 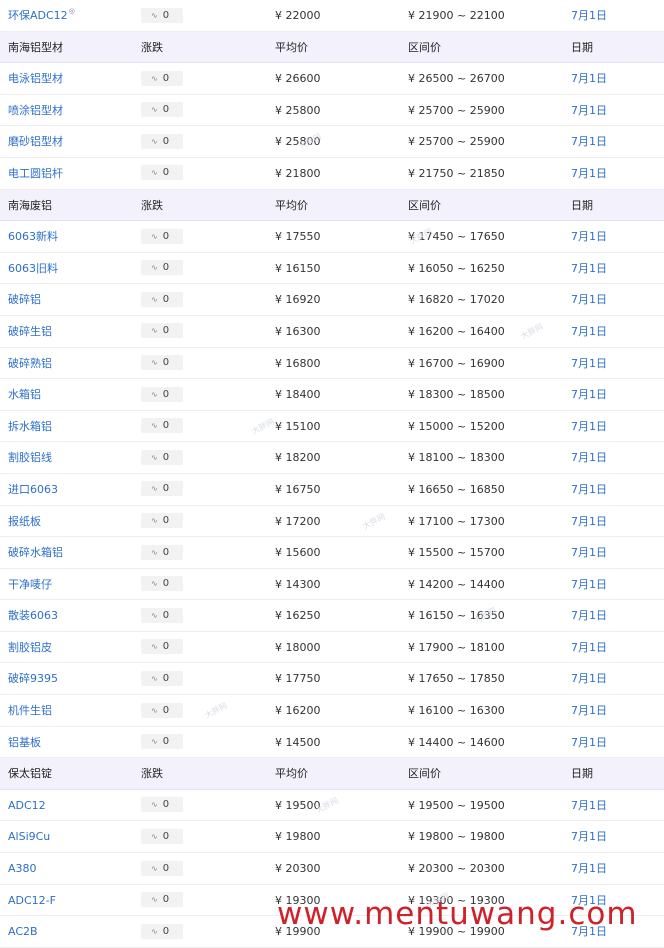 What do you see at coordinates (24, 742) in the screenshot?
I see `product-link: 铝基板` at bounding box center [24, 742].